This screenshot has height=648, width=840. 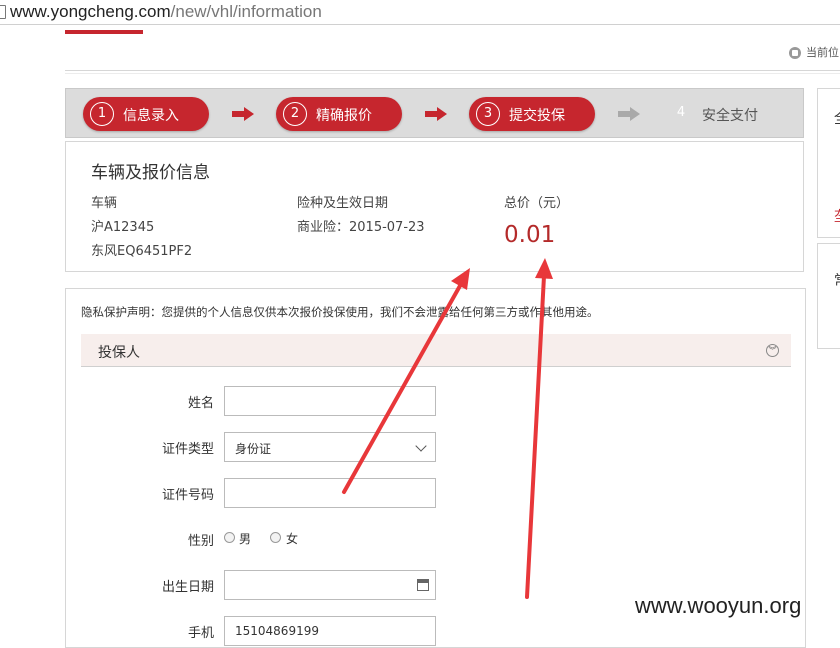 What do you see at coordinates (795, 53) in the screenshot?
I see `home-icon` at bounding box center [795, 53].